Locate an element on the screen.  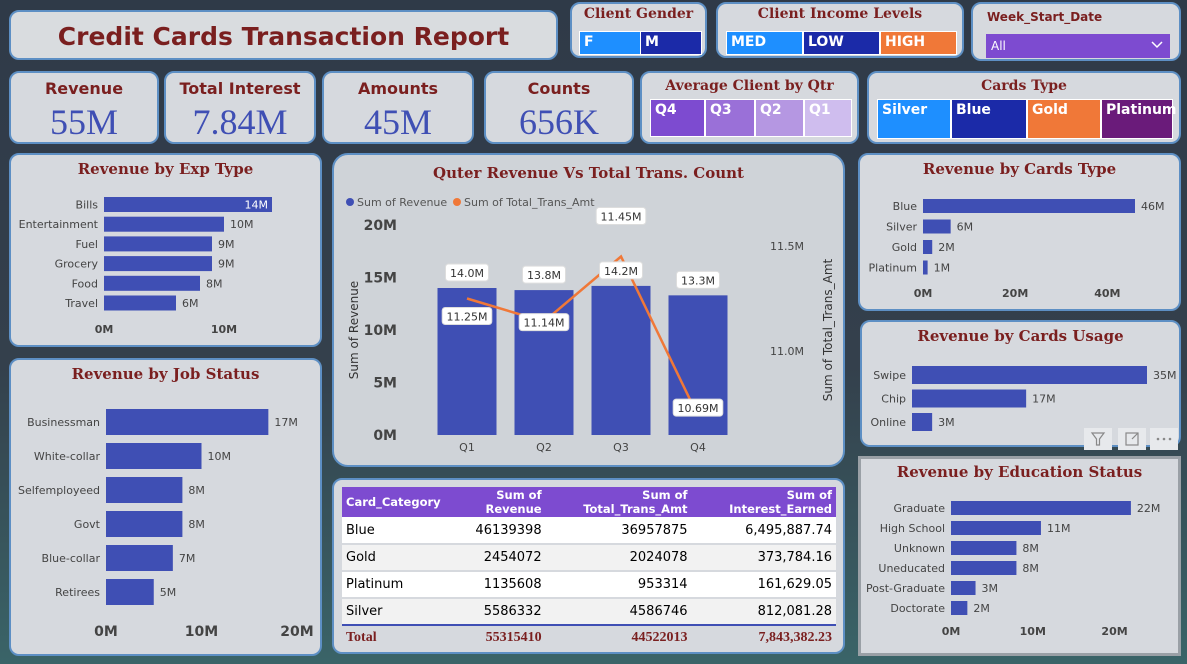
kpi-amounts-label: Amounts is located at coordinates (398, 88).